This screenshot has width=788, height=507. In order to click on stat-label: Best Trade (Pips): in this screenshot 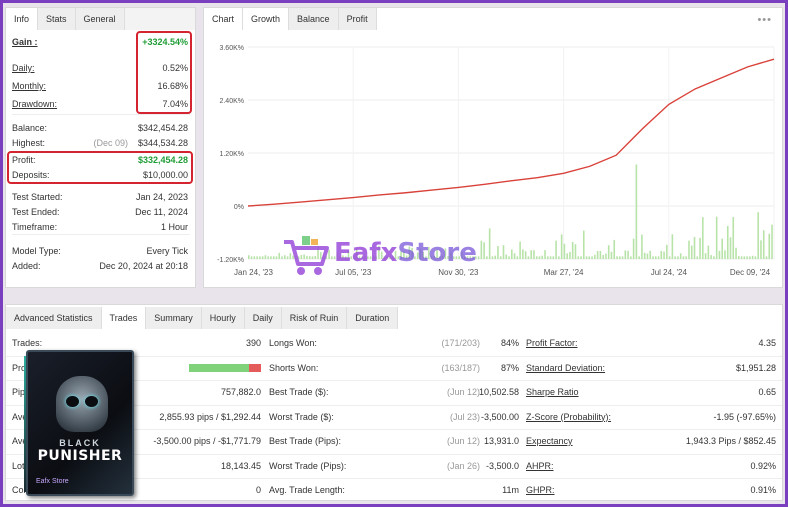, I will do `click(305, 441)`.